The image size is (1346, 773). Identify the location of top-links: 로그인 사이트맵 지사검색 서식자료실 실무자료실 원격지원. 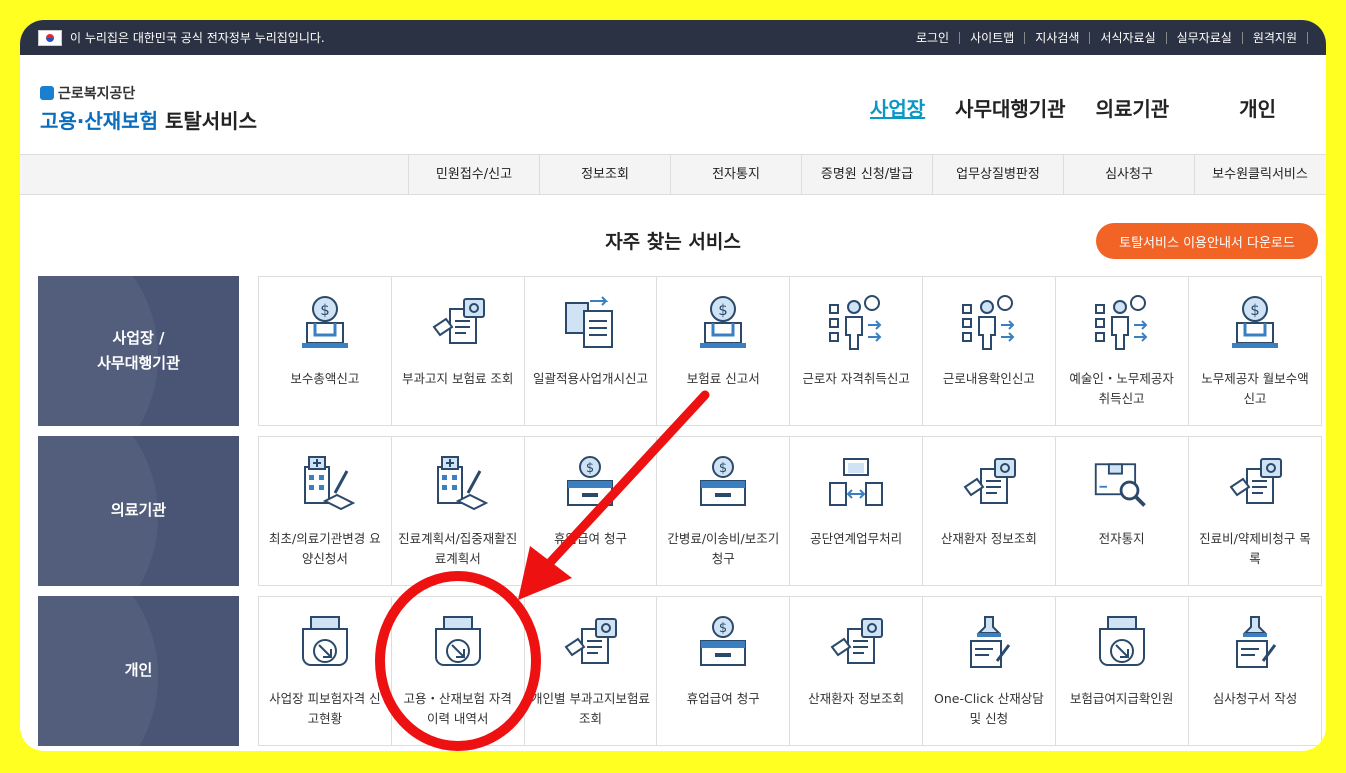
(1107, 37).